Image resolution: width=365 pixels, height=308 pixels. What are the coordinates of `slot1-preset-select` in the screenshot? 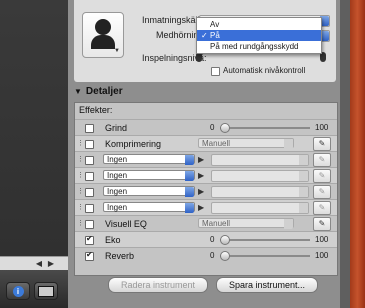 It's located at (260, 160).